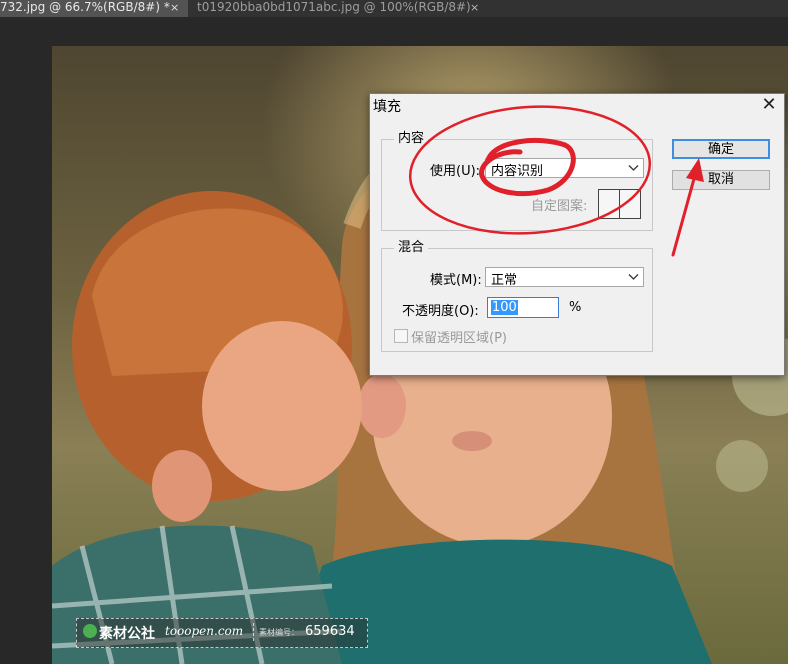  Describe the element at coordinates (90, 631) in the screenshot. I see `watermark-logo-icon` at that location.